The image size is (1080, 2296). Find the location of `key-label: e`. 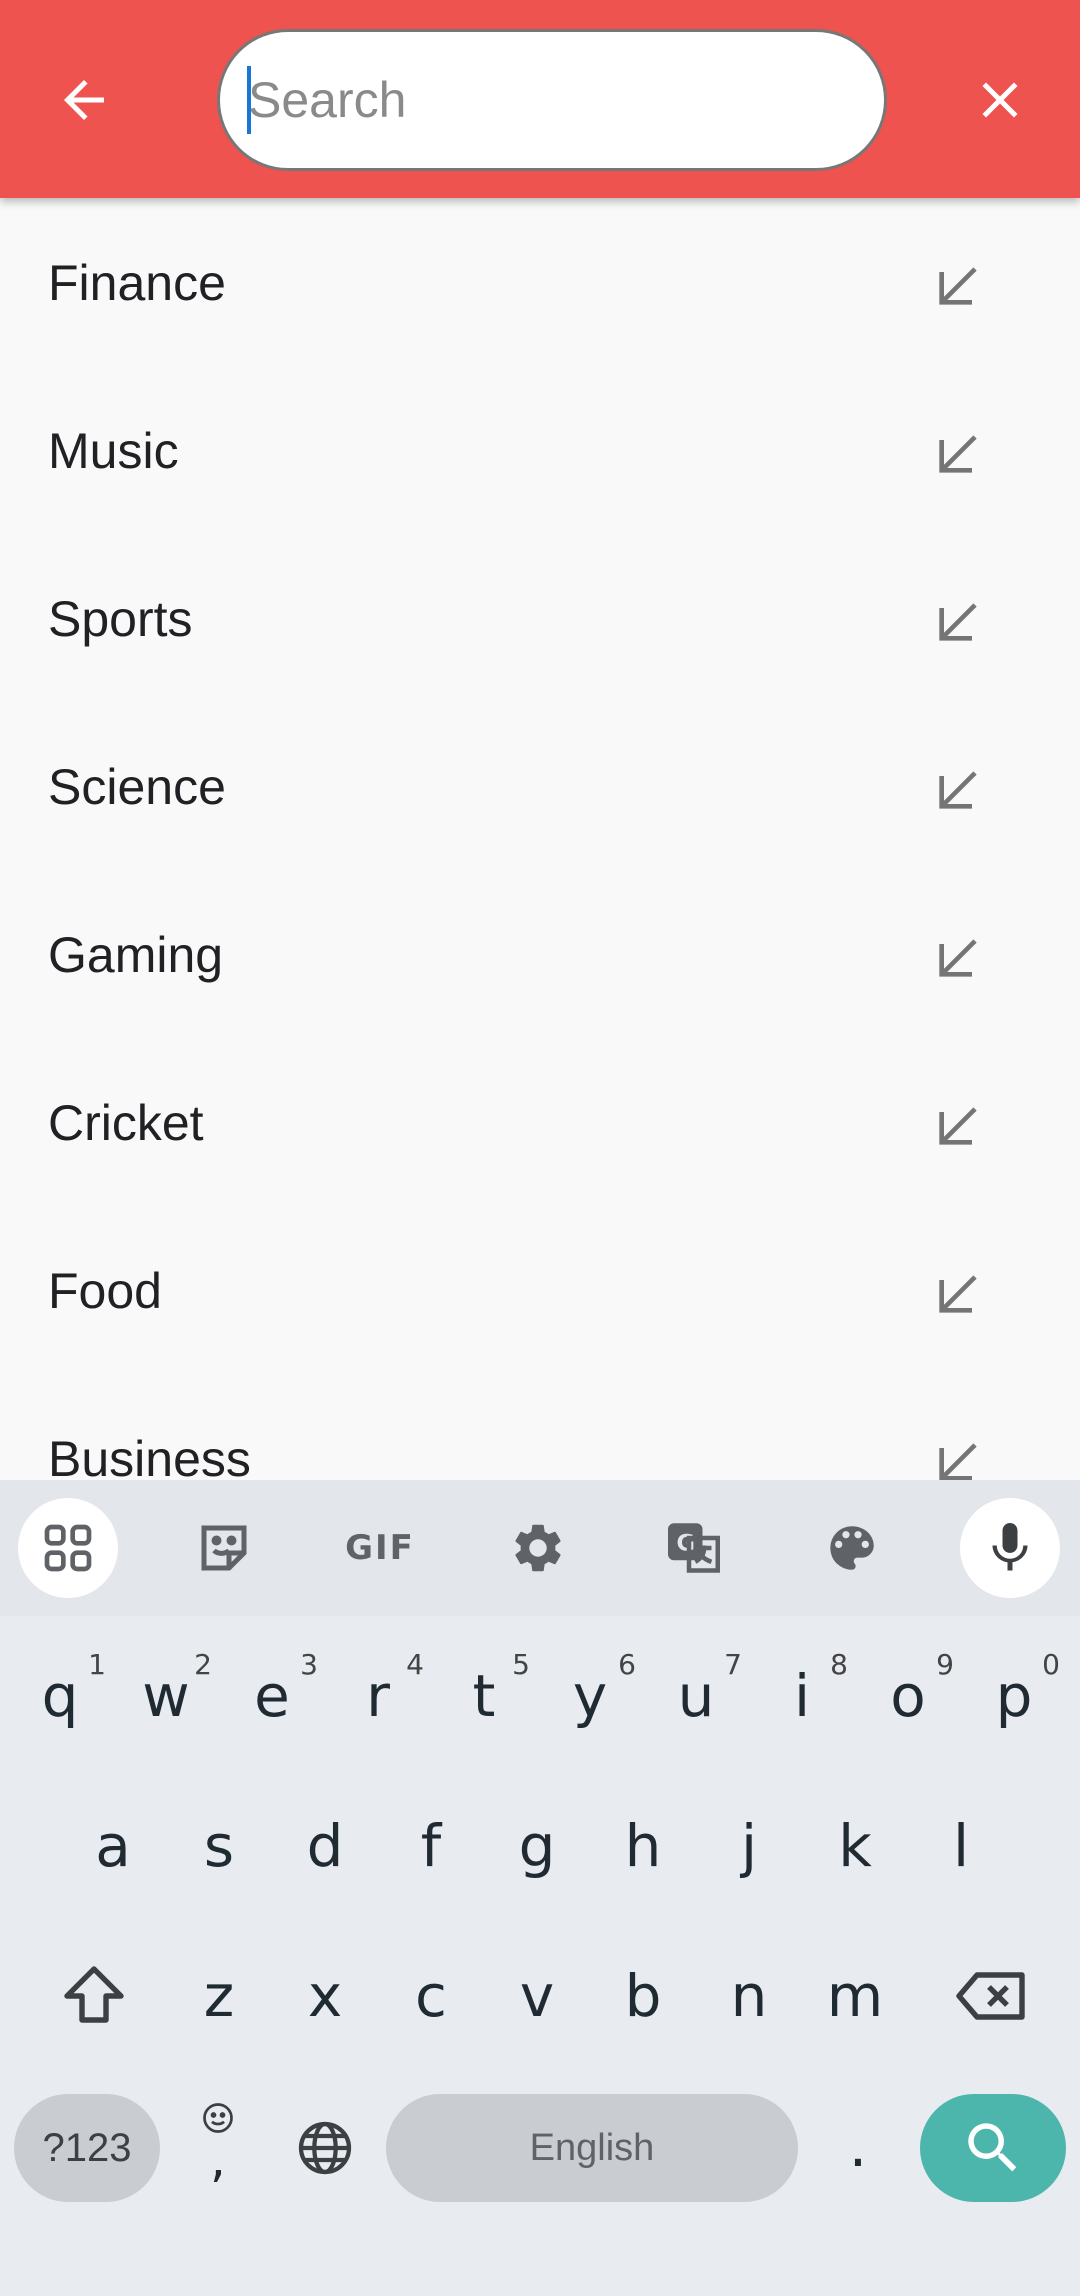

key-label: e is located at coordinates (272, 1696).